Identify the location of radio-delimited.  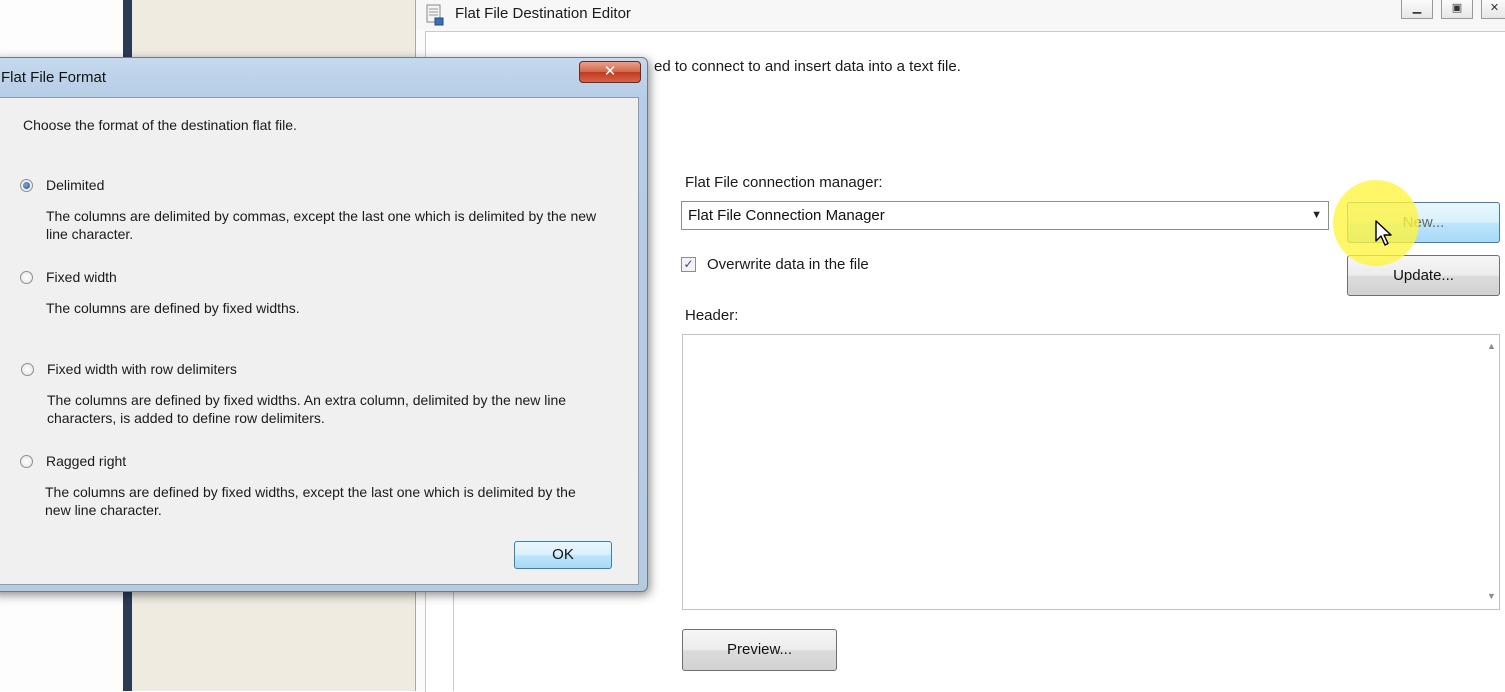
(26, 185).